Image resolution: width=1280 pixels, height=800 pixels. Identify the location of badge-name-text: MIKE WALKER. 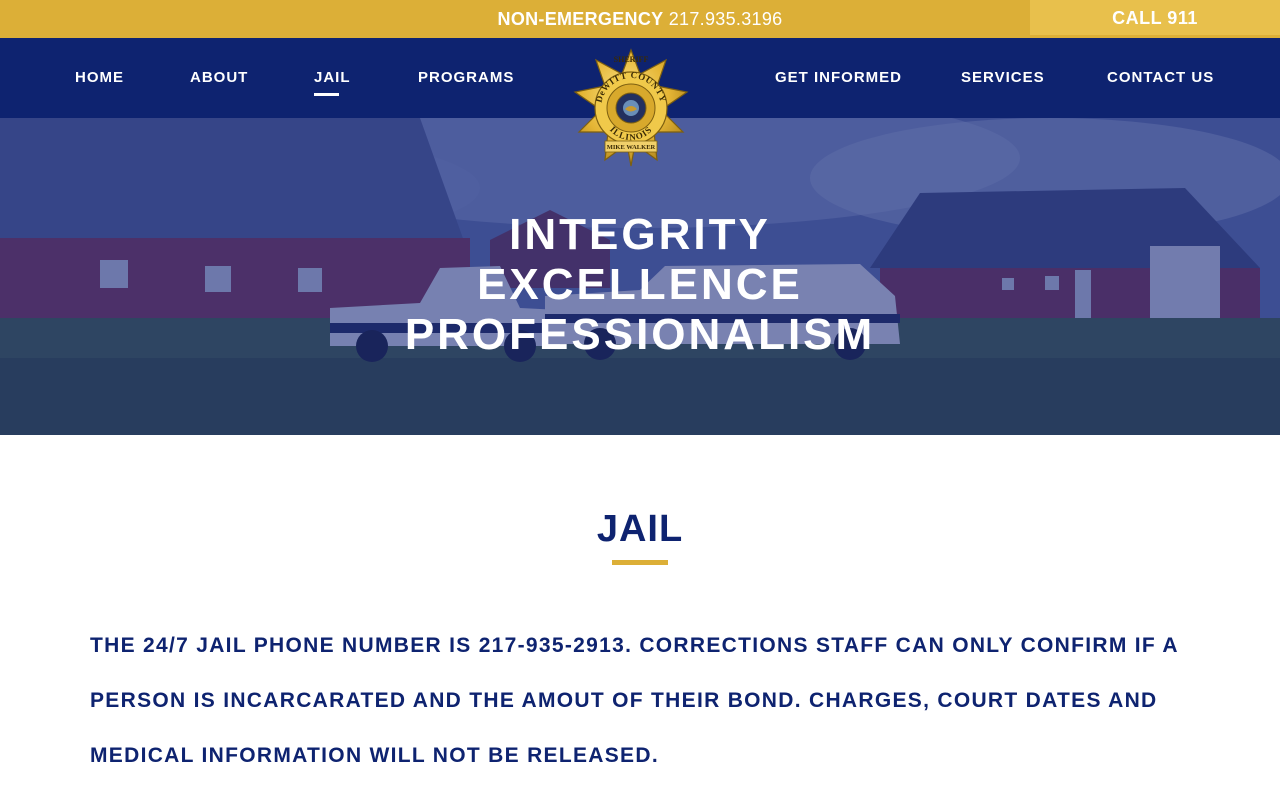
(631, 147).